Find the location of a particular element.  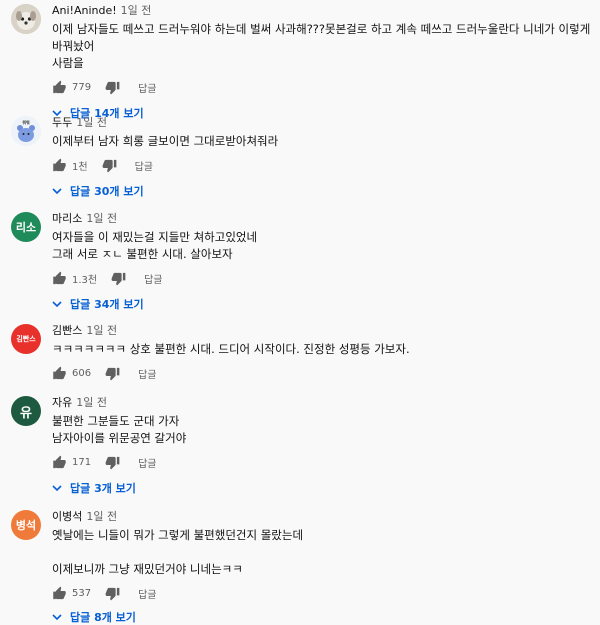

avatar: 리소 is located at coordinates (26, 227).